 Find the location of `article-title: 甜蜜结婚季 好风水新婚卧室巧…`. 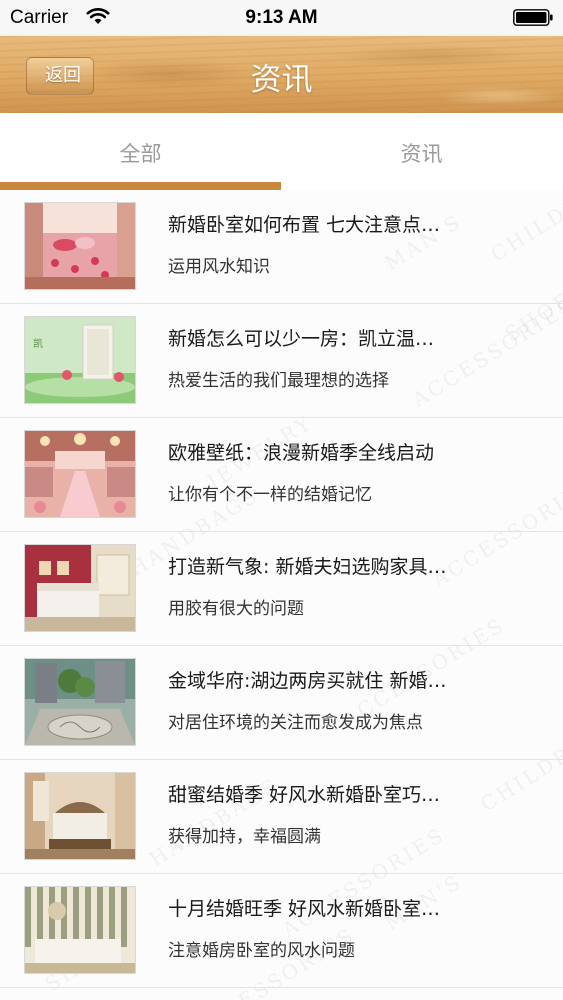

article-title: 甜蜜结婚季 好风水新婚卧室巧… is located at coordinates (304, 795).